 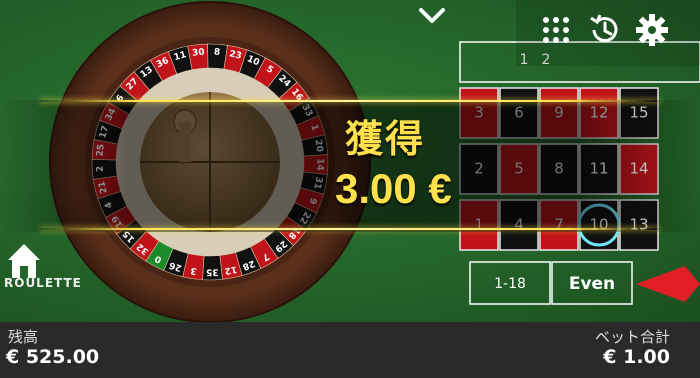 I want to click on roulette-nav-label: ROULETTE, so click(x=43, y=283).